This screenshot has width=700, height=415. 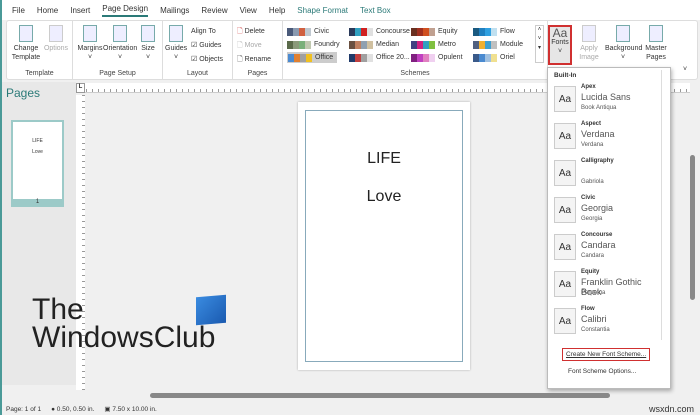 What do you see at coordinates (592, 145) in the screenshot?
I see `body-font: Verdana` at bounding box center [592, 145].